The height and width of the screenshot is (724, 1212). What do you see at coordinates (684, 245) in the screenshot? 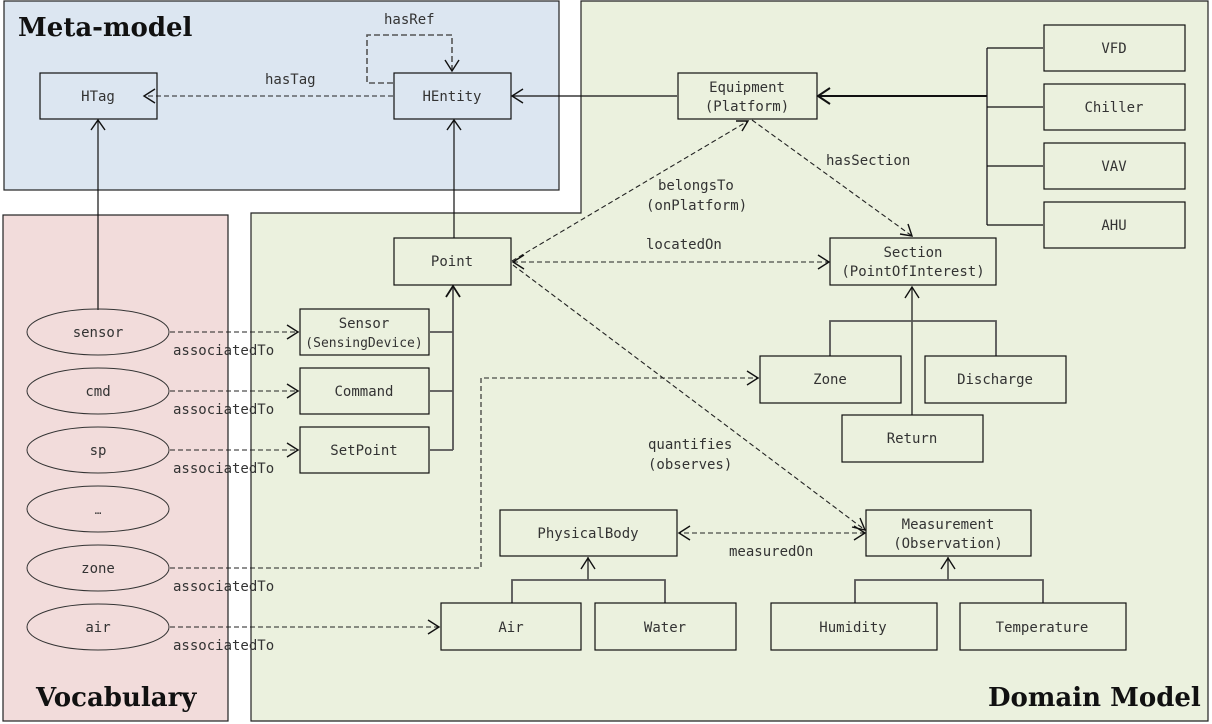
I see `located-on-label: locatedOn` at bounding box center [684, 245].